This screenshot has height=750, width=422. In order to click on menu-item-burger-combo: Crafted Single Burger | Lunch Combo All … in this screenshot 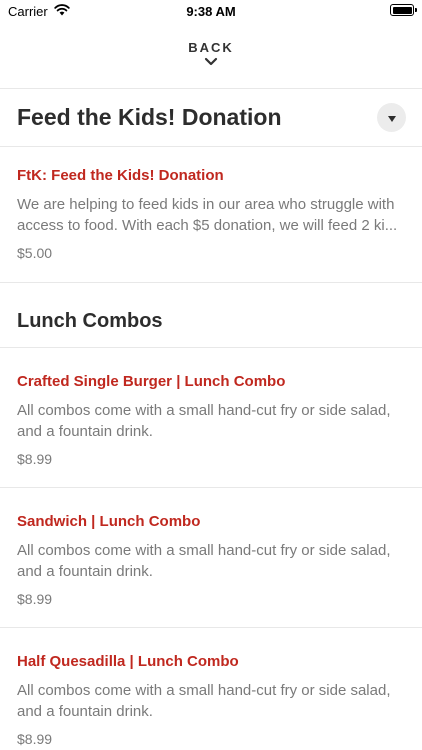, I will do `click(211, 420)`.